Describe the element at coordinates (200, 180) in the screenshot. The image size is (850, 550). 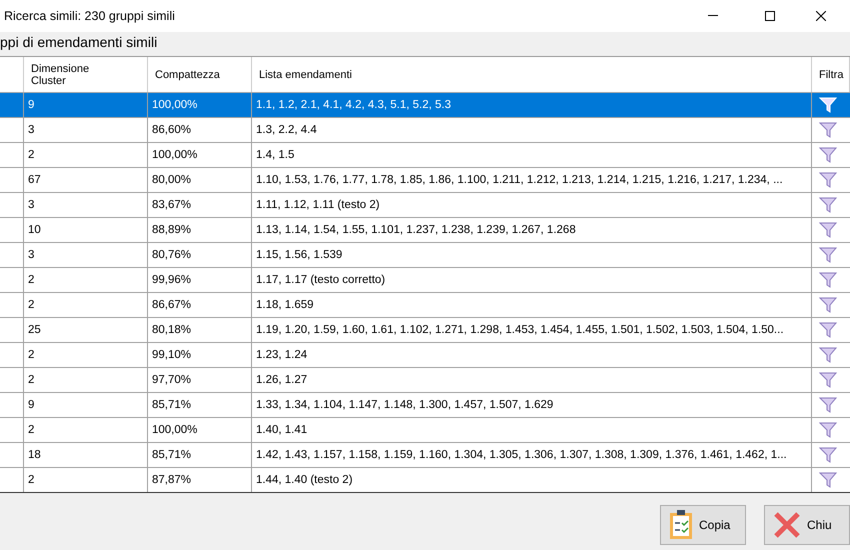
I see `table-cell: 80,00%` at that location.